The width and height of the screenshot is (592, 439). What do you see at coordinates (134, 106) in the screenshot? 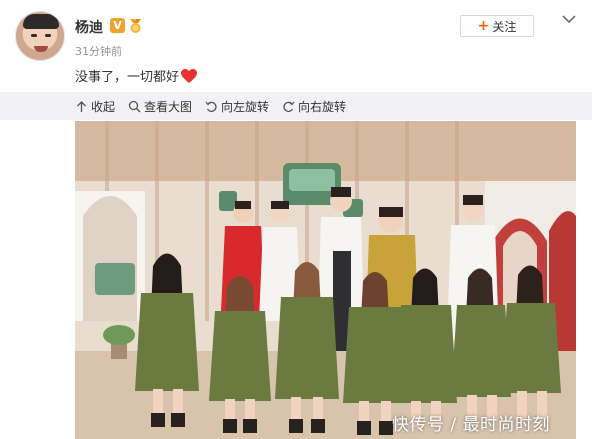
I see `zoom-in-icon` at bounding box center [134, 106].